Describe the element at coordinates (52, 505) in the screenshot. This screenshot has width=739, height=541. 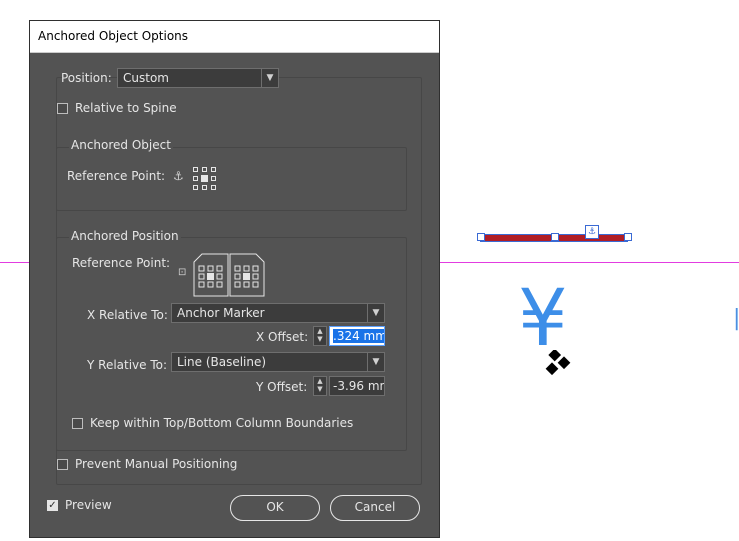
I see `preview-checkbox: ✓` at that location.